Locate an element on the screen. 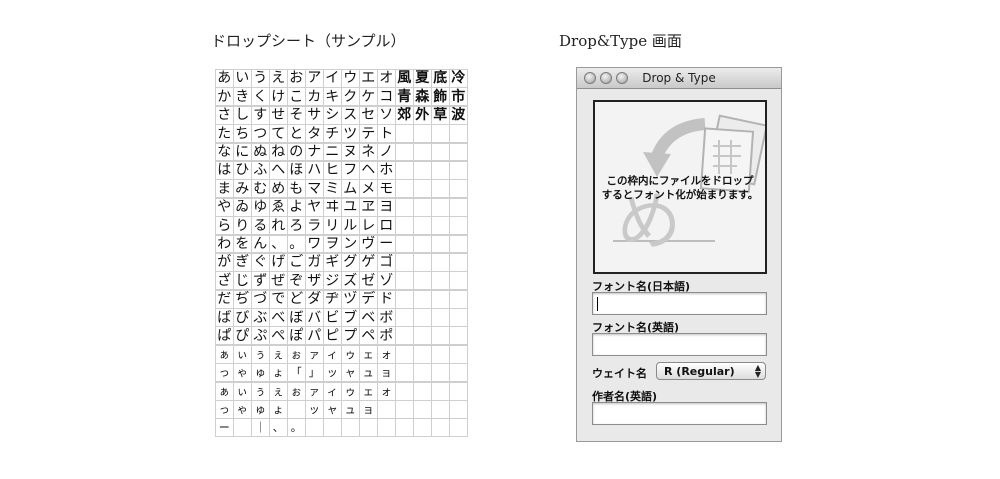 This screenshot has width=1000, height=479. sheet-cell: ろ is located at coordinates (296, 226).